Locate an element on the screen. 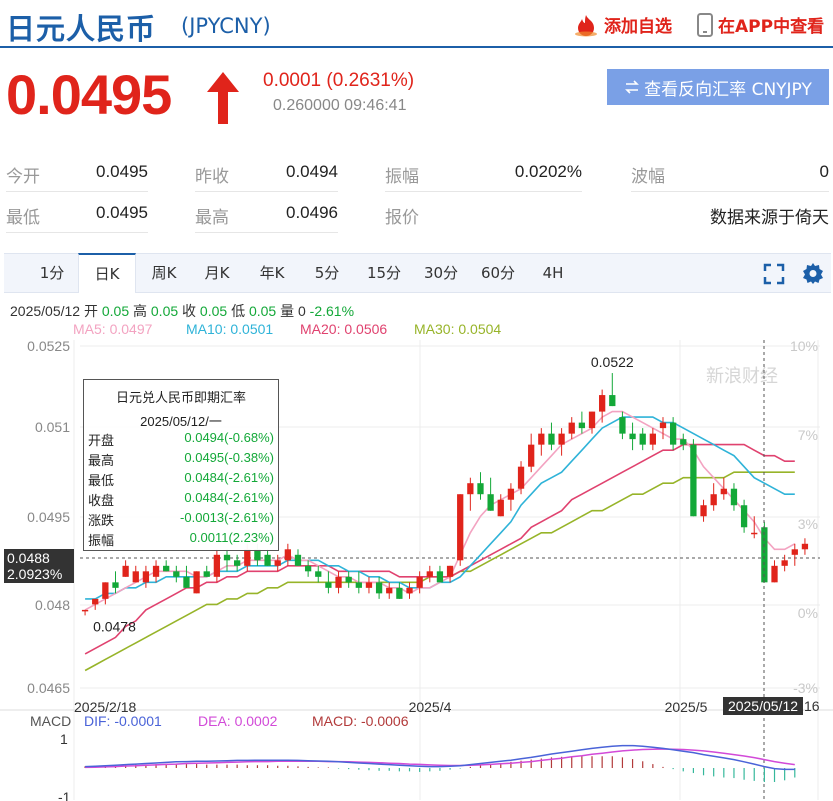 The height and width of the screenshot is (801, 833). cursor-price-tag: 0.0488 2.0923% is located at coordinates (39, 566).